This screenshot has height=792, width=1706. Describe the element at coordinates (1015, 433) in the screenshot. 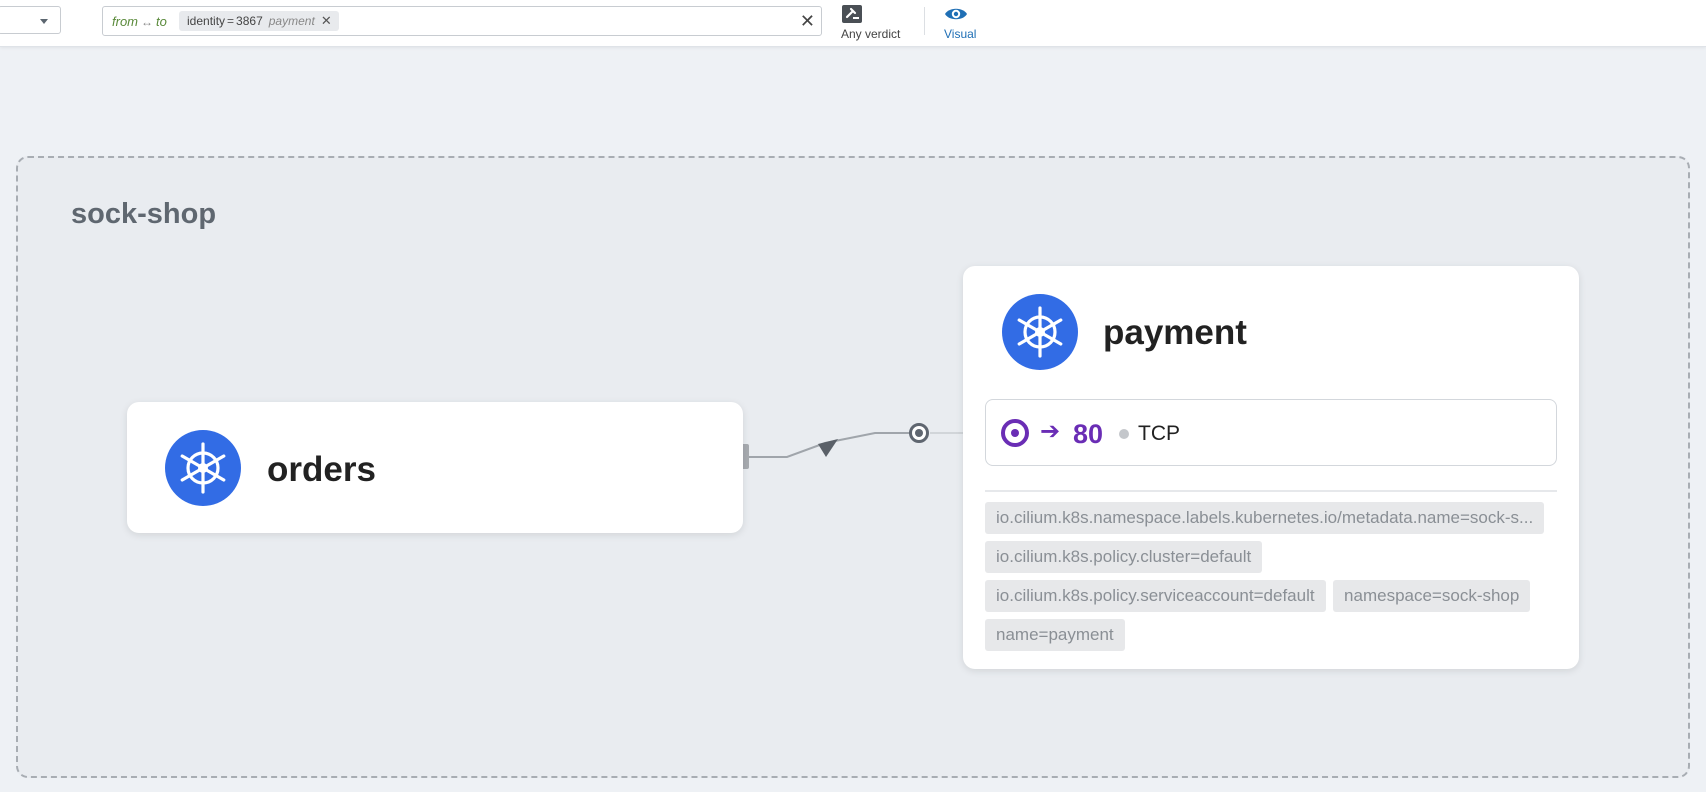

I see `endpoint-target-icon` at that location.